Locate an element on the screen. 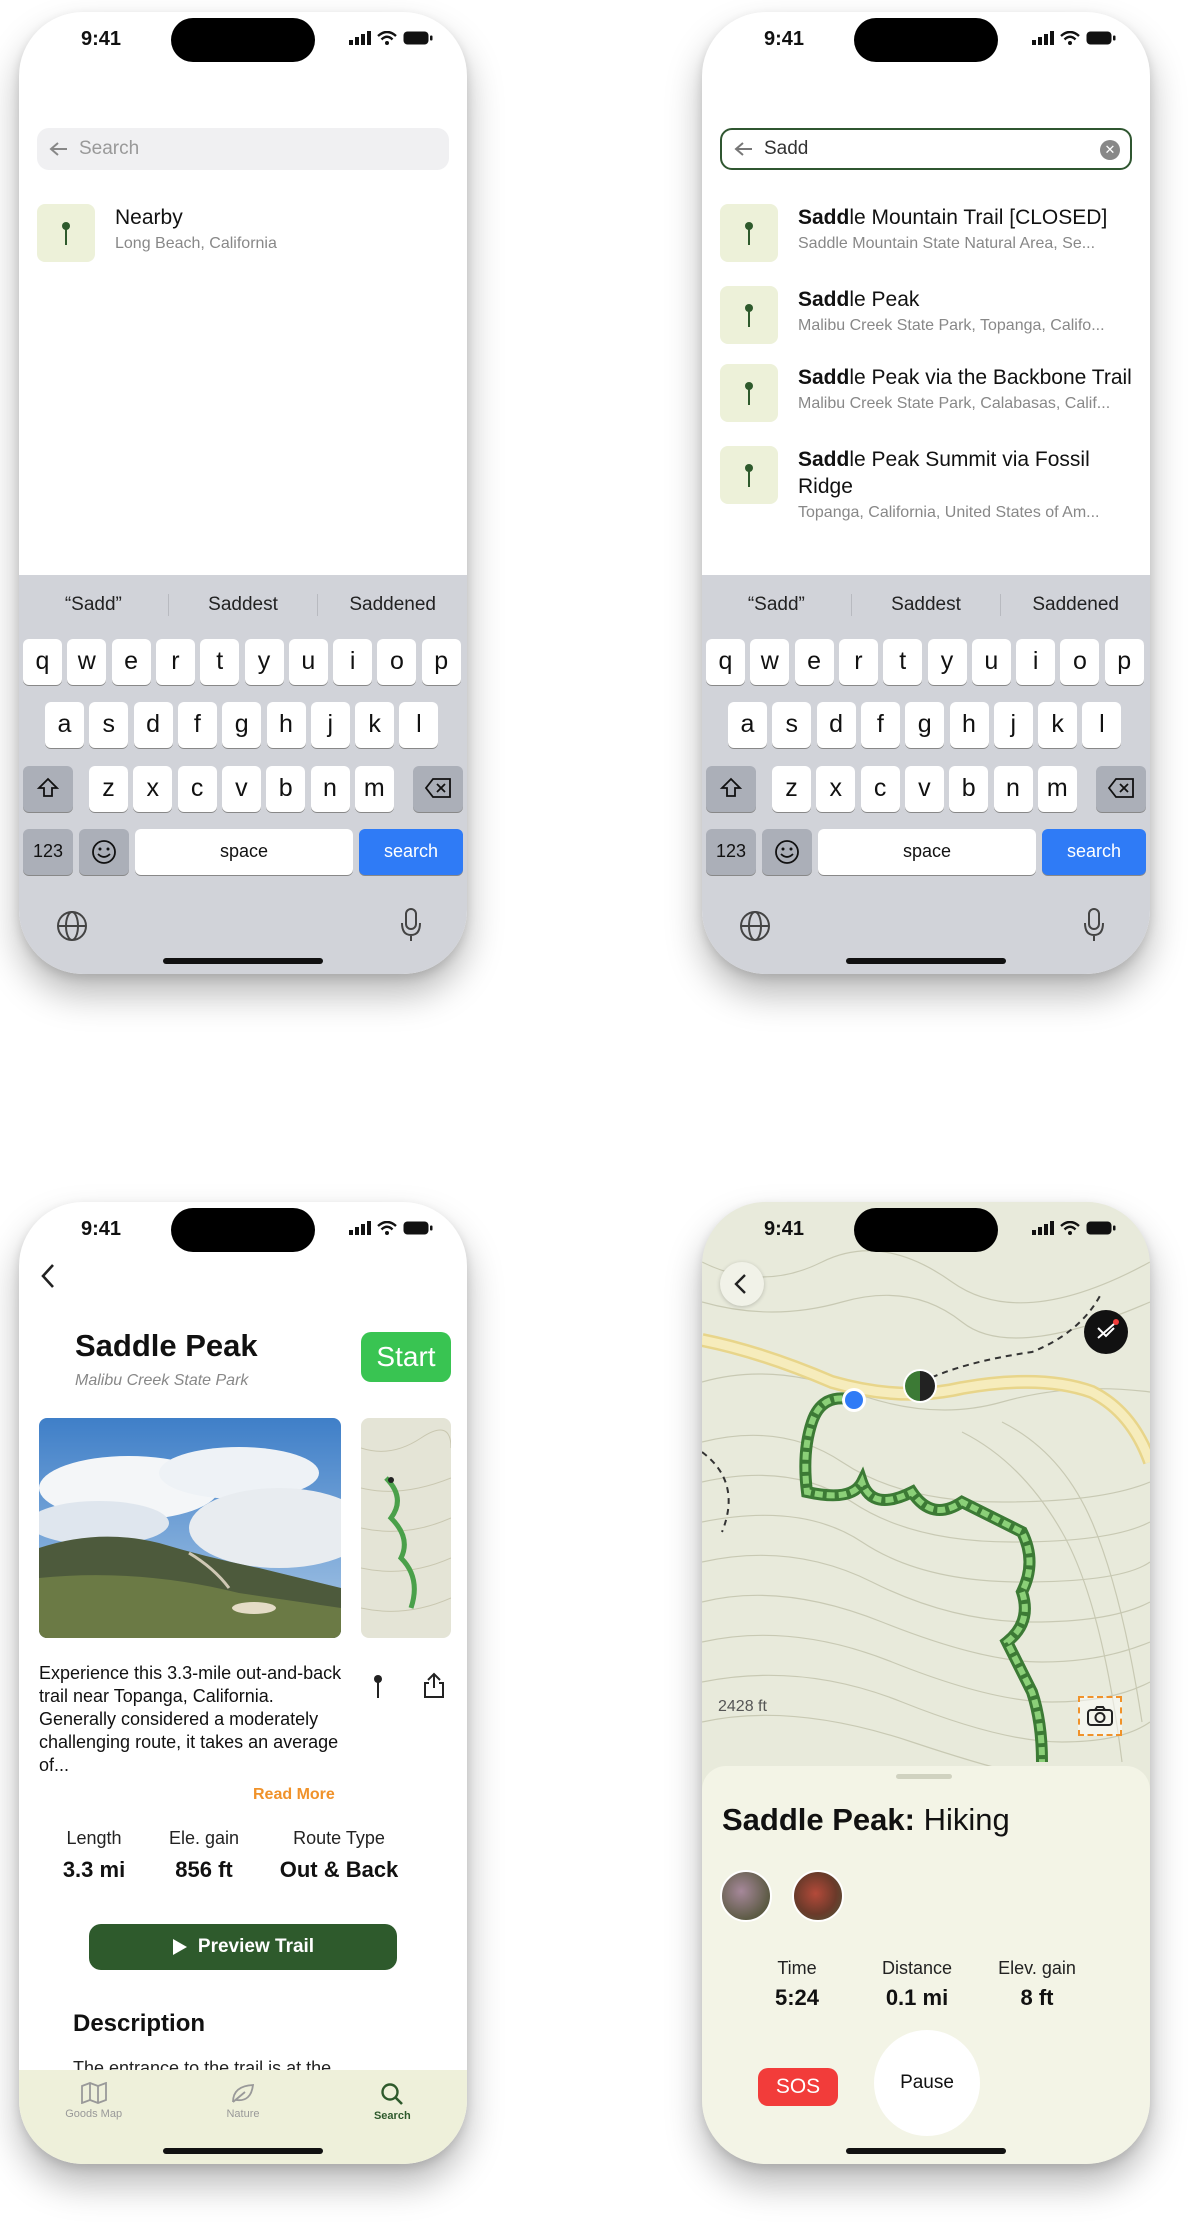  start-button: Start is located at coordinates (406, 1357).